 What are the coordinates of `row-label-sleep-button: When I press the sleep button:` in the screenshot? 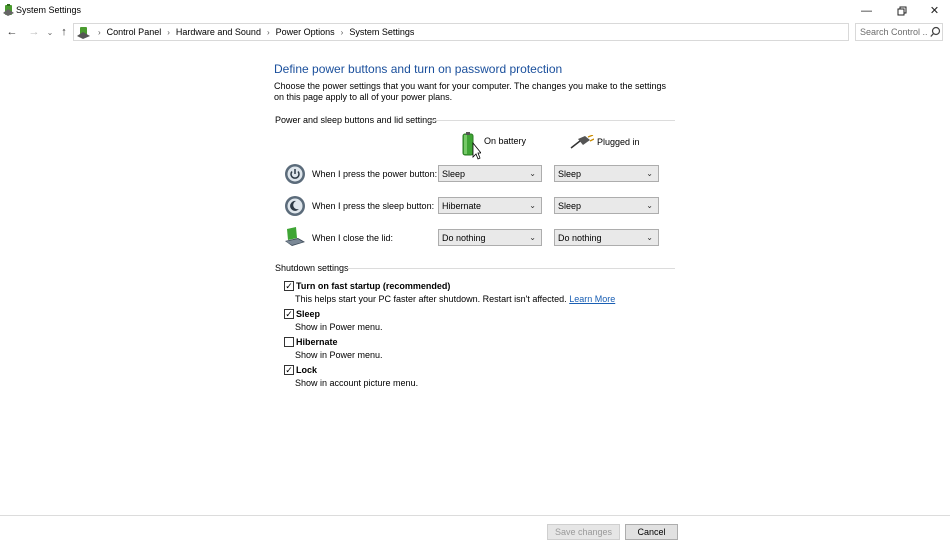 It's located at (373, 206).